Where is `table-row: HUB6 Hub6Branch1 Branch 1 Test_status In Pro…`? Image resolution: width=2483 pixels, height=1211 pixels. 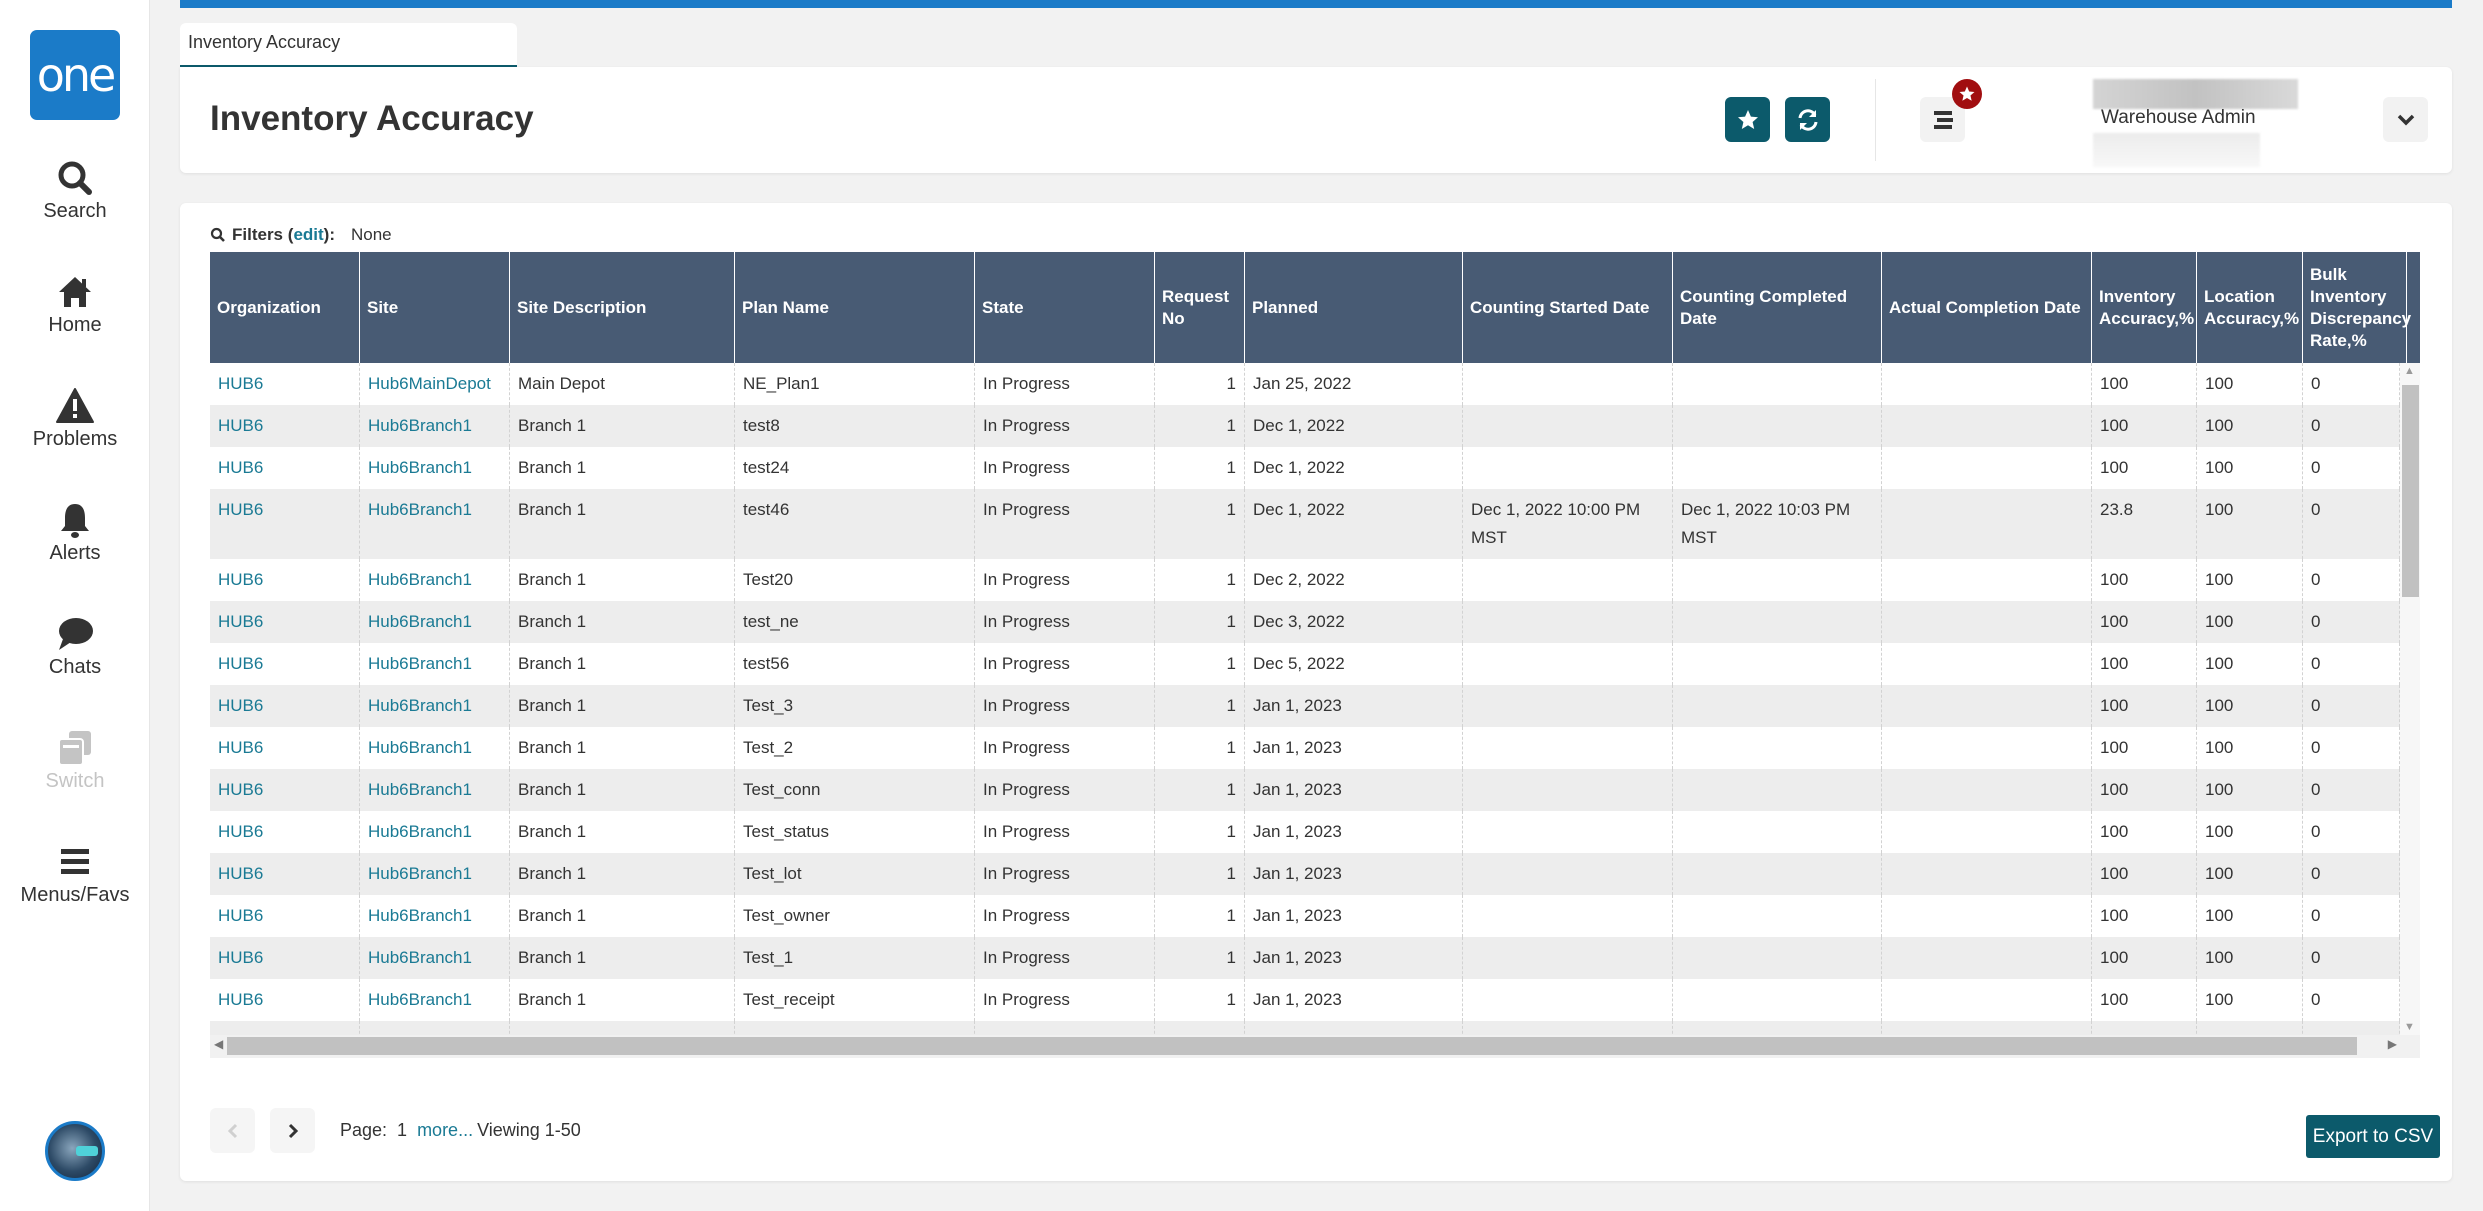
table-row: HUB6 Hub6Branch1 Branch 1 Test_status In Pro… is located at coordinates (1305, 832).